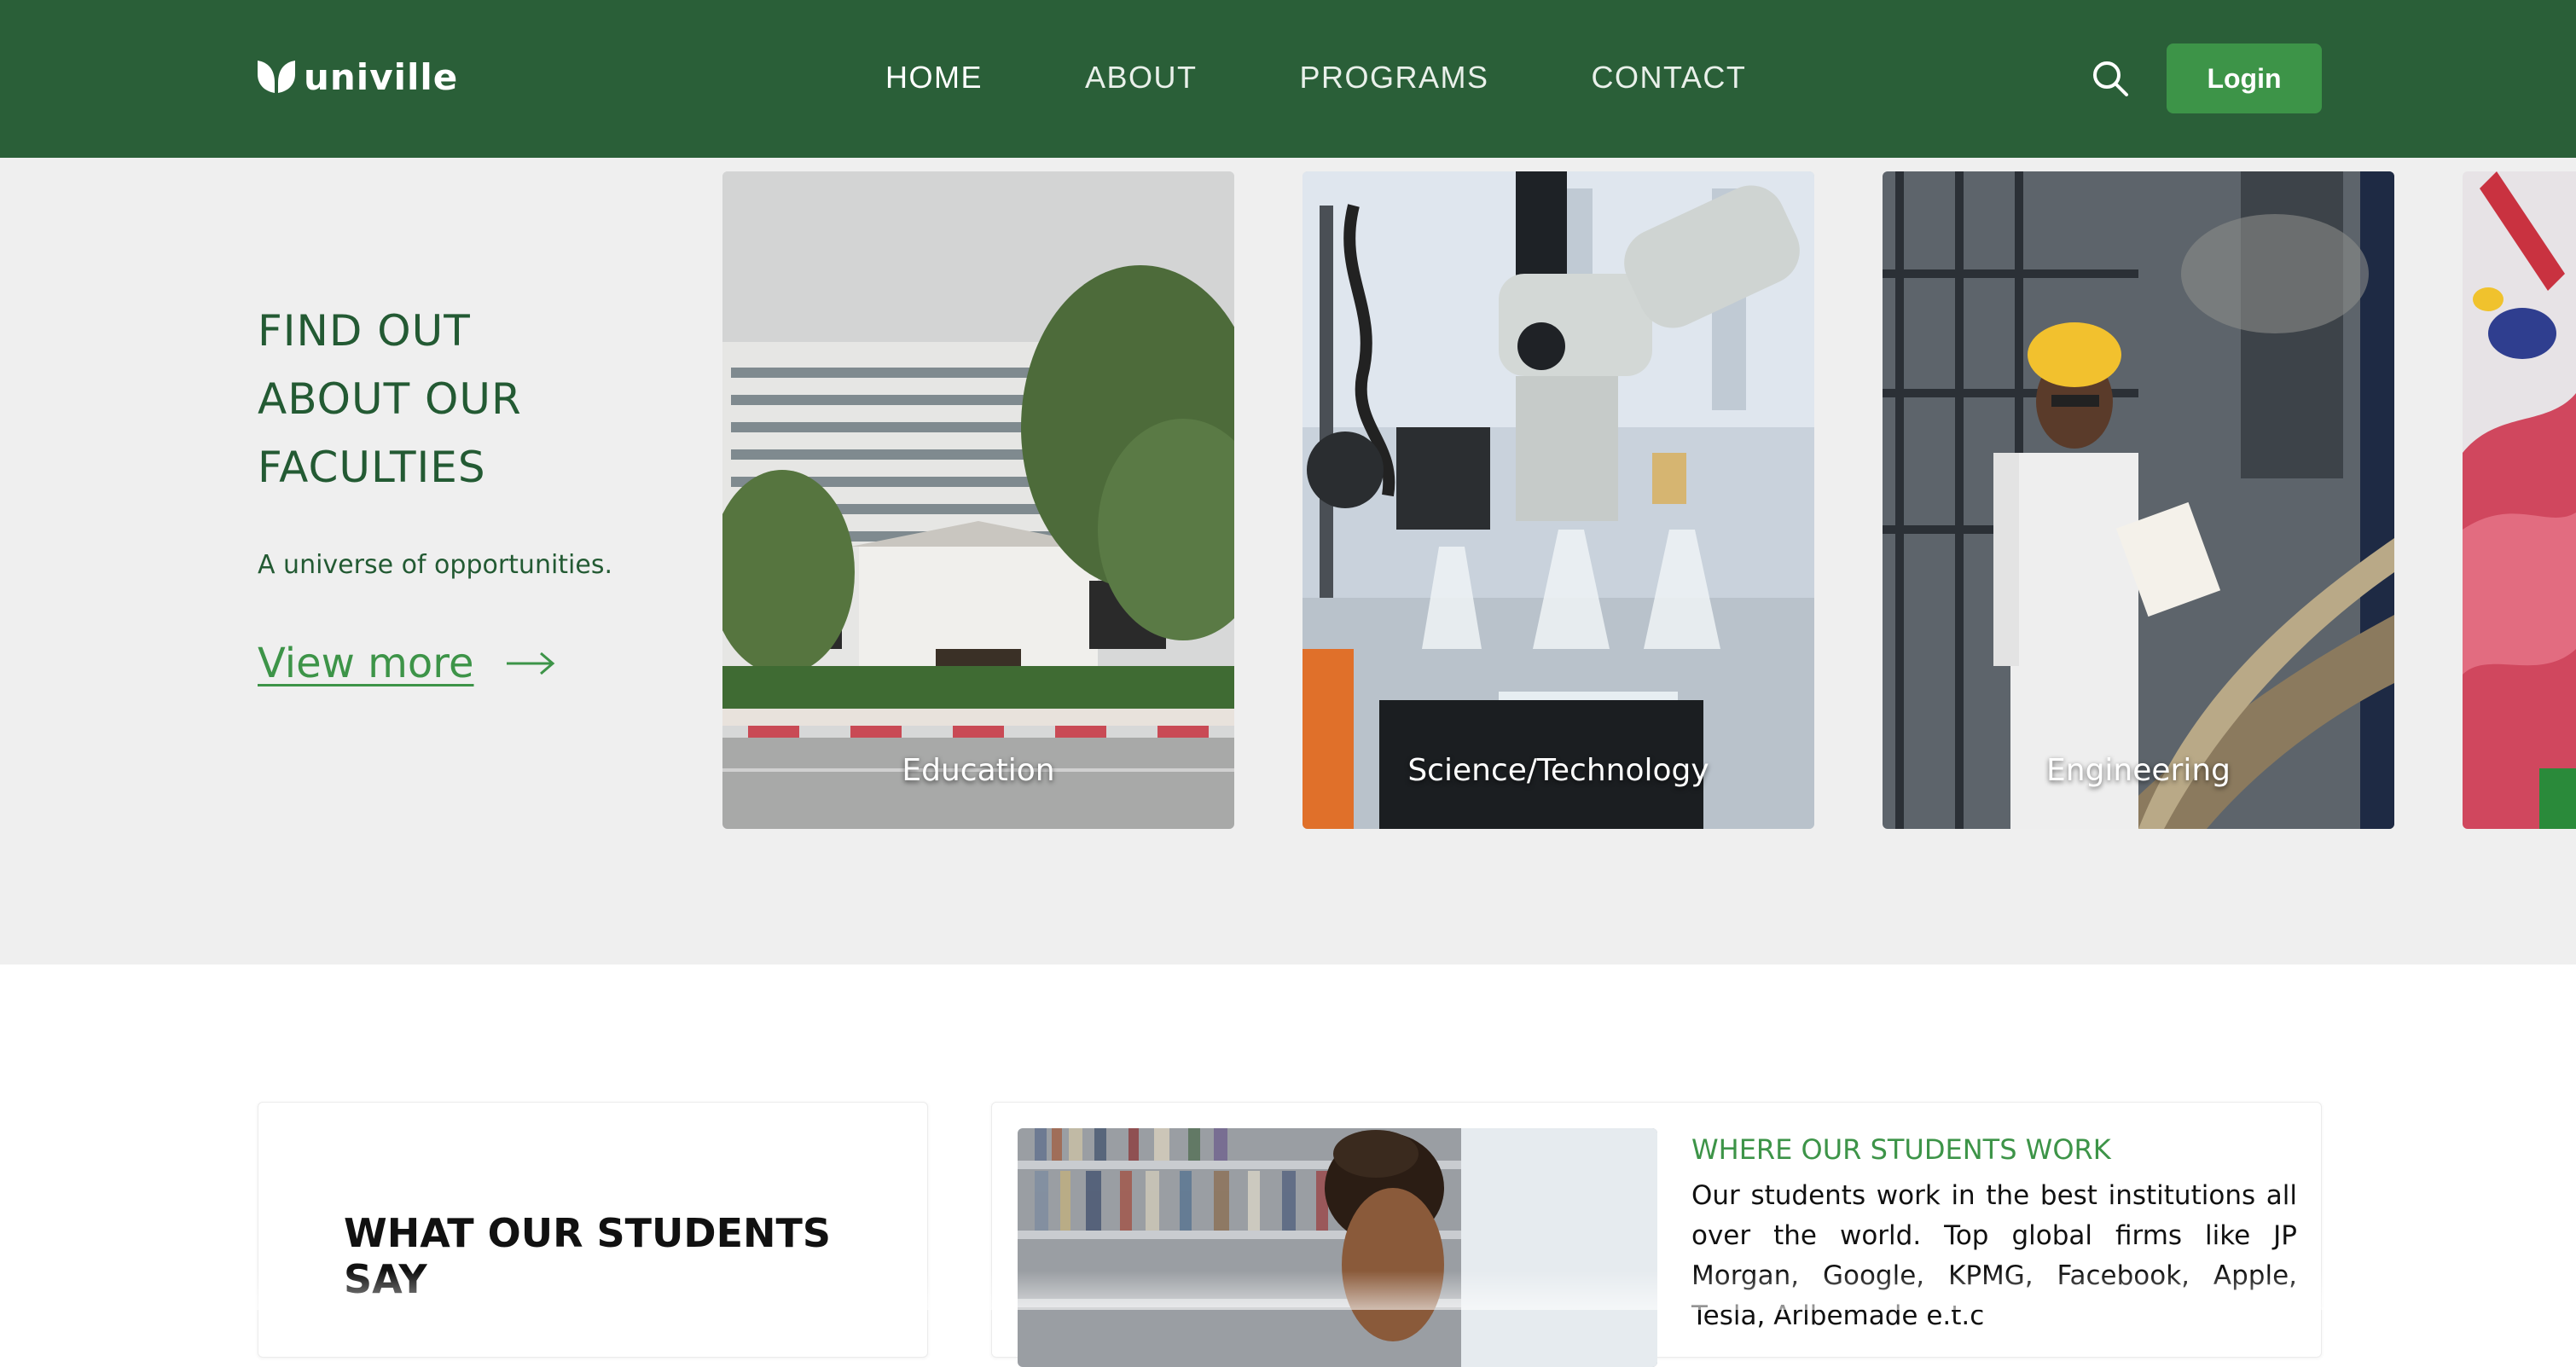 Image resolution: width=2576 pixels, height=1367 pixels. I want to click on education-building-image, so click(978, 500).